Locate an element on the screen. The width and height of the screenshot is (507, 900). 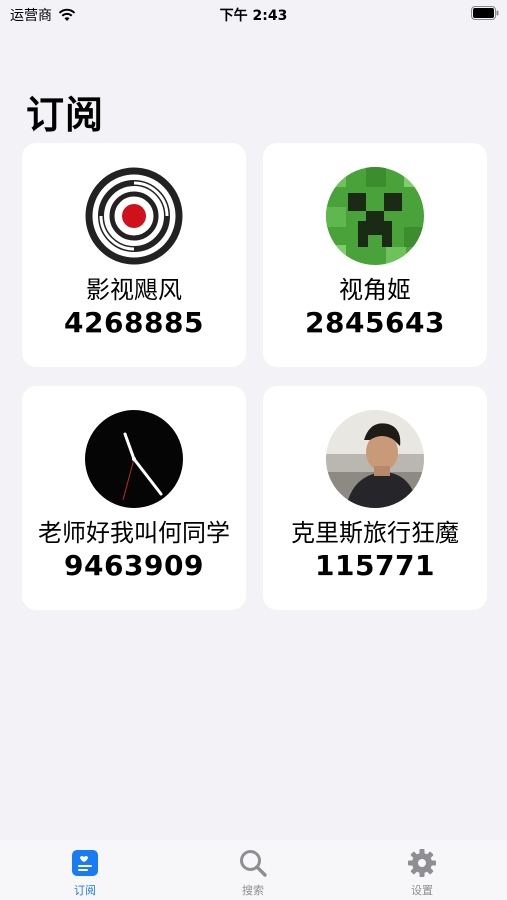
channel-name: 老师好我叫何同学 is located at coordinates (134, 533).